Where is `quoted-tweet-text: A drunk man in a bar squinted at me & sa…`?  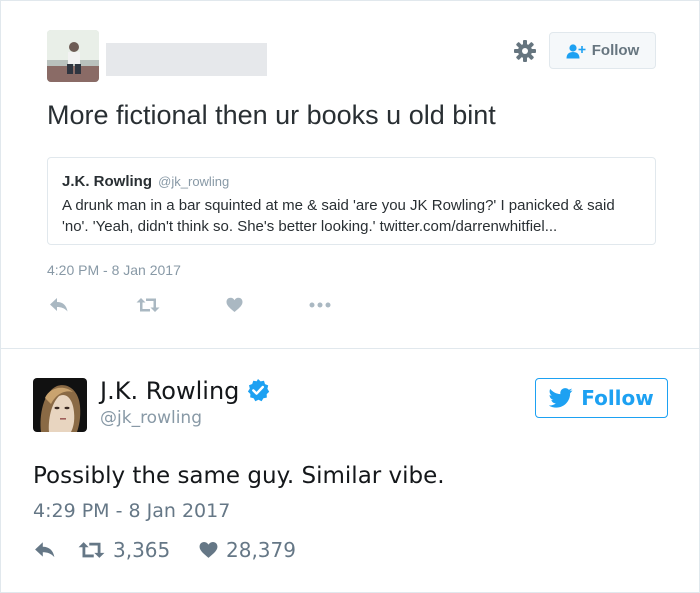 quoted-tweet-text: A drunk man in a bar squinted at me & sa… is located at coordinates (338, 216).